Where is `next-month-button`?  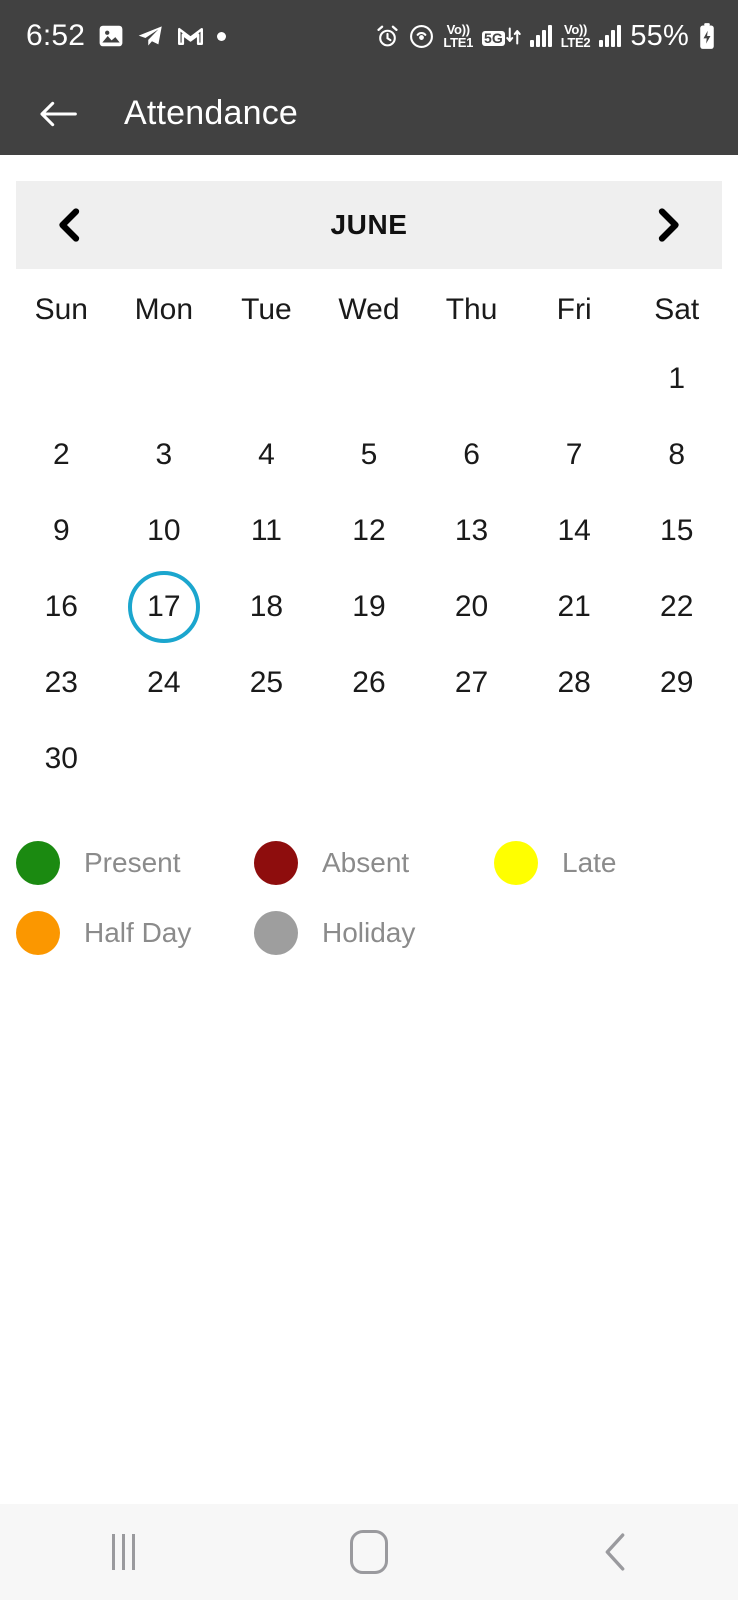
next-month-button is located at coordinates (668, 225).